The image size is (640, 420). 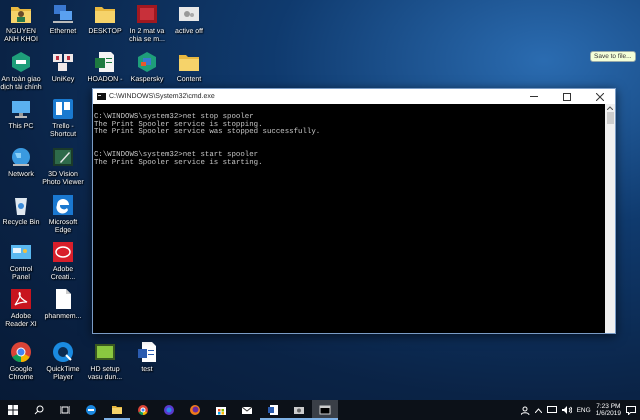 What do you see at coordinates (600, 96) in the screenshot?
I see `close-icon` at bounding box center [600, 96].